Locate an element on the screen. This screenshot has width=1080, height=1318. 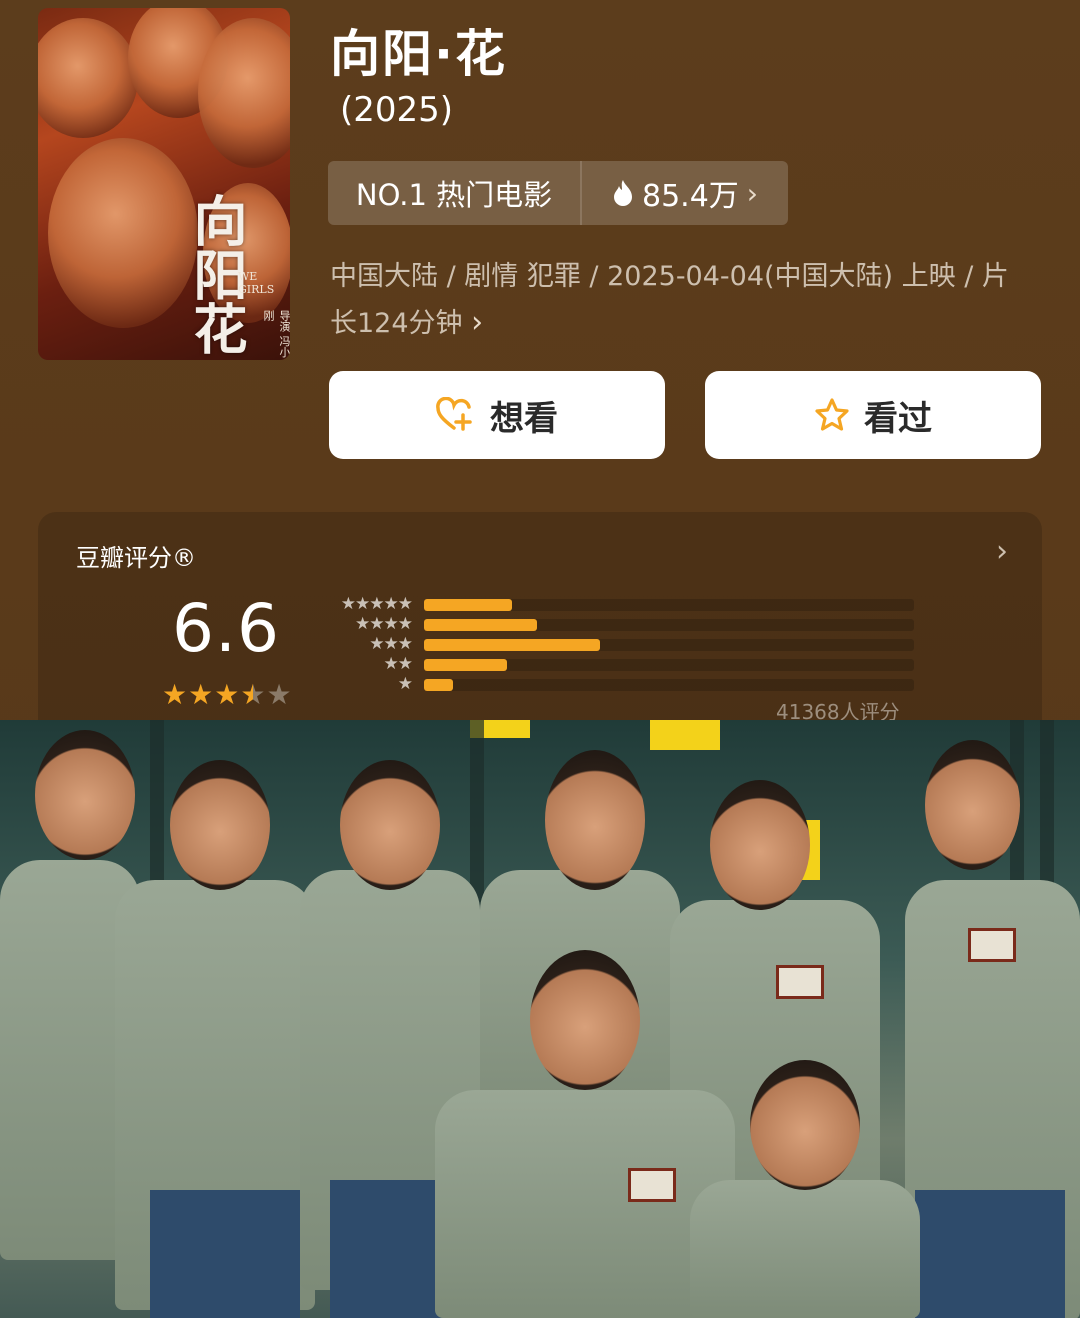
flame-icon is located at coordinates (623, 193).